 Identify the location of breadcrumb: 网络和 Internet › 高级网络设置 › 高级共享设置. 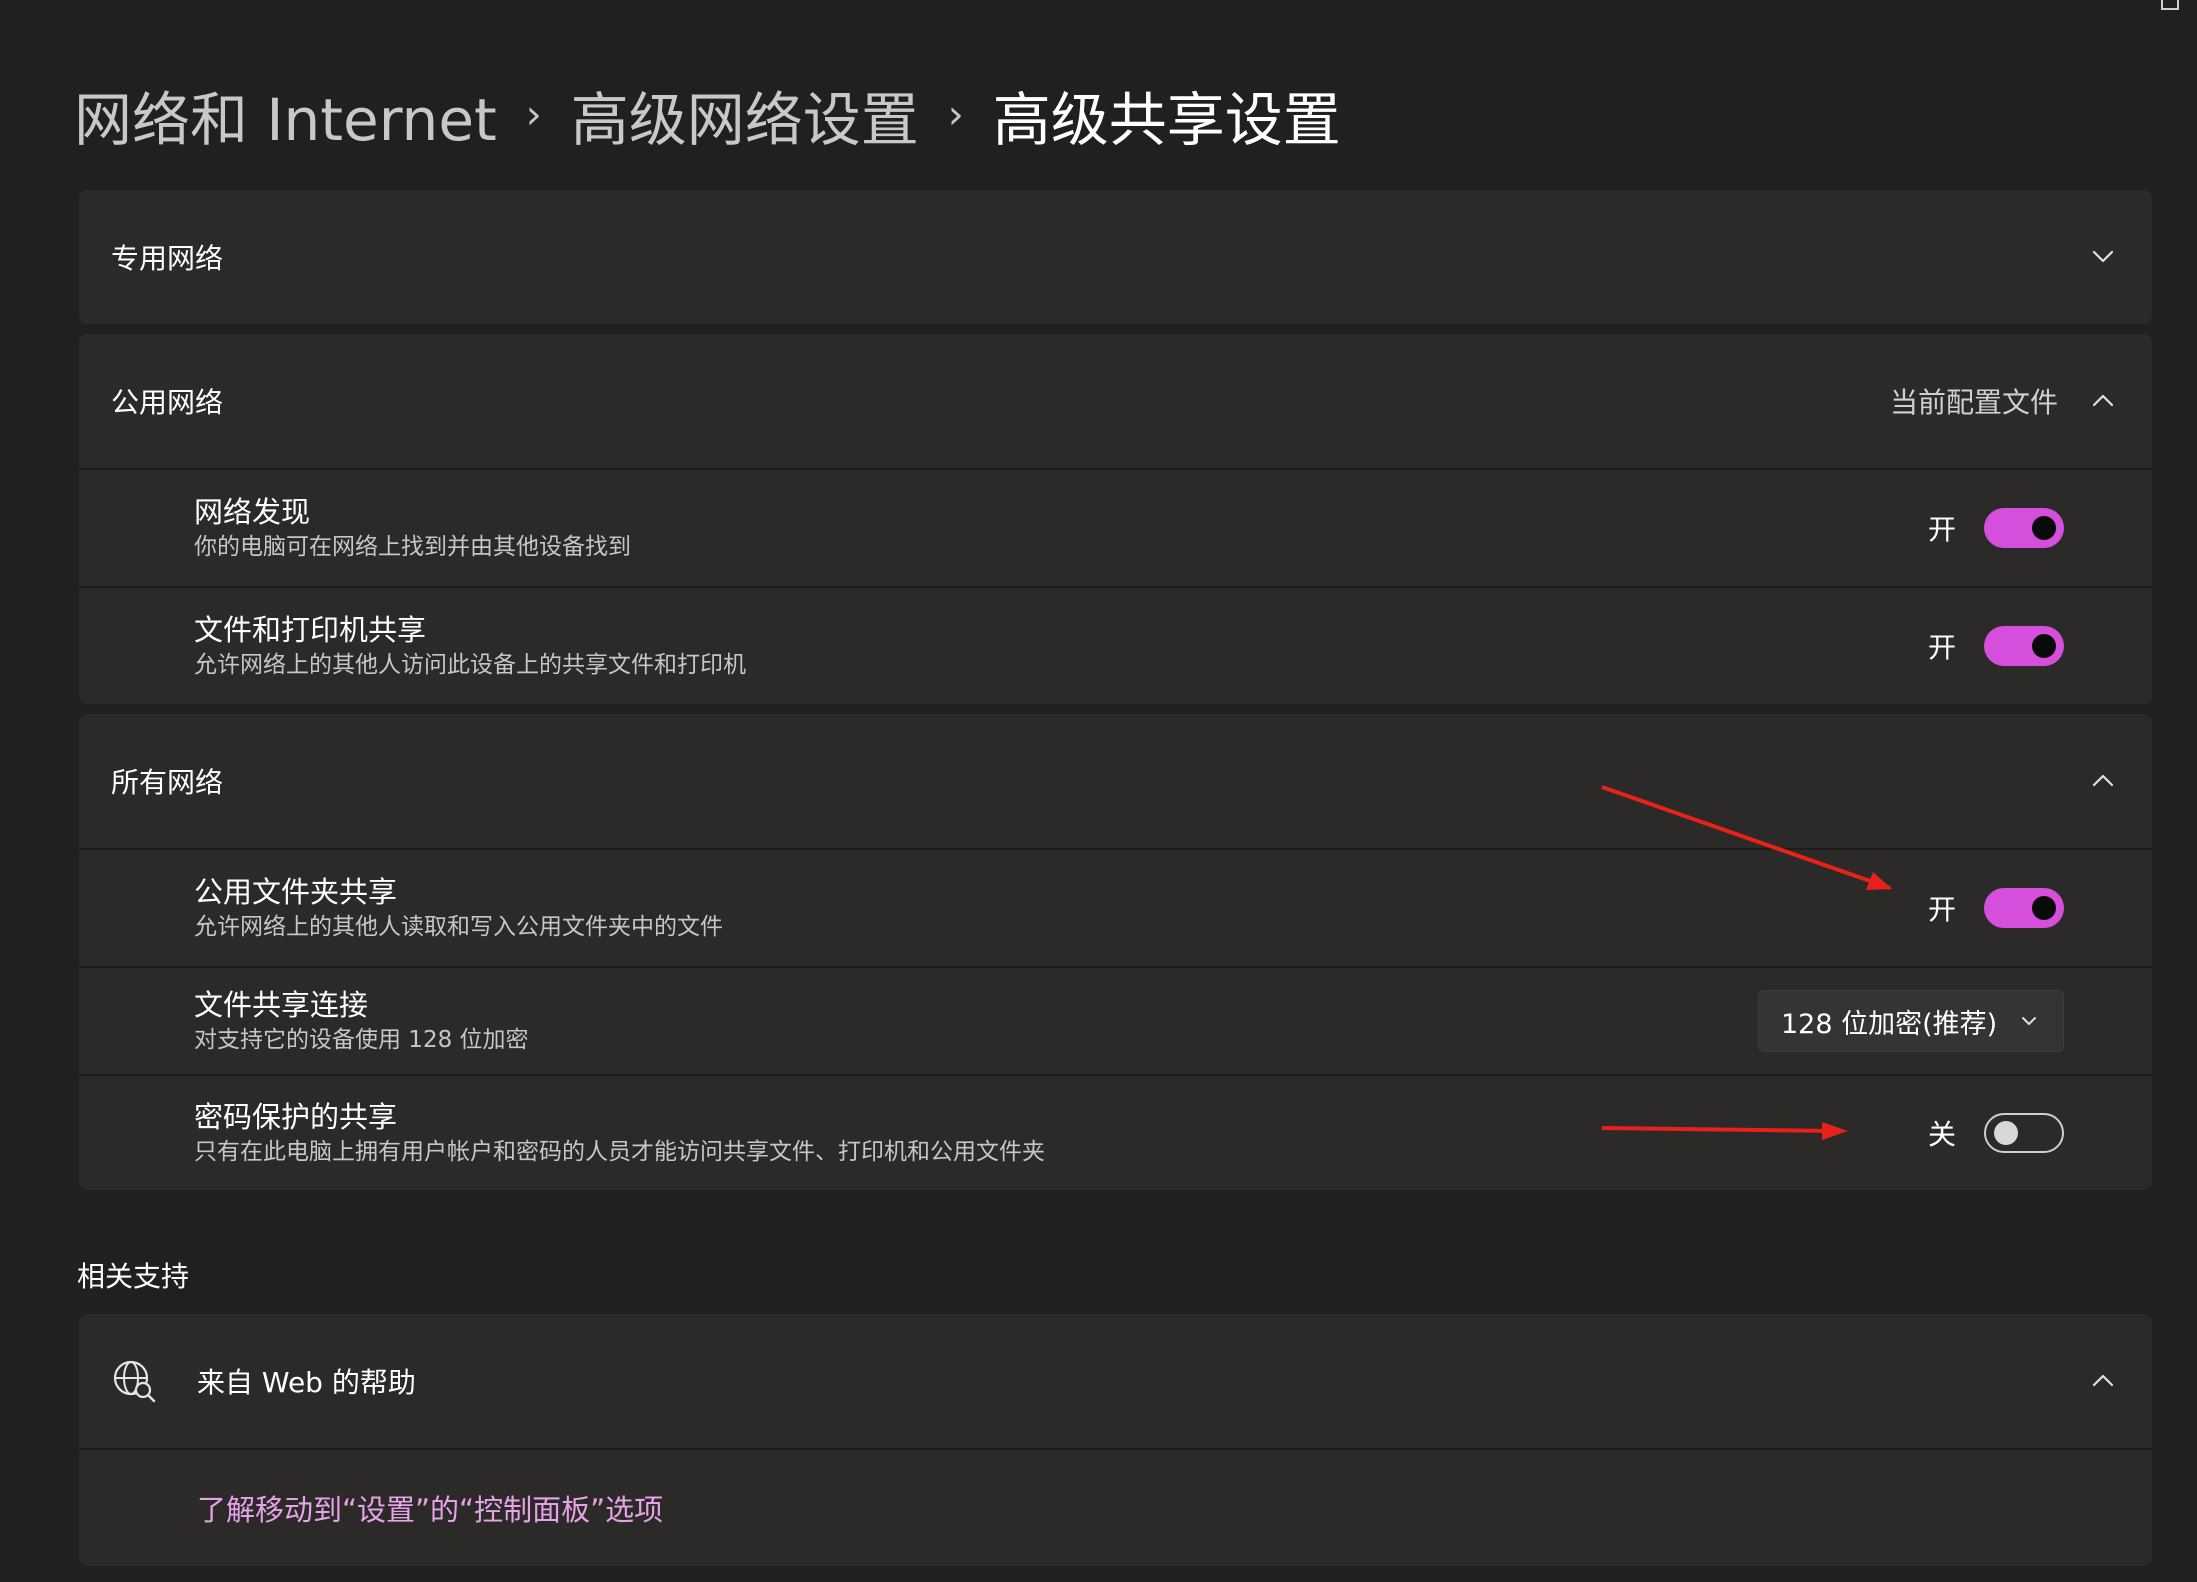
(707, 115).